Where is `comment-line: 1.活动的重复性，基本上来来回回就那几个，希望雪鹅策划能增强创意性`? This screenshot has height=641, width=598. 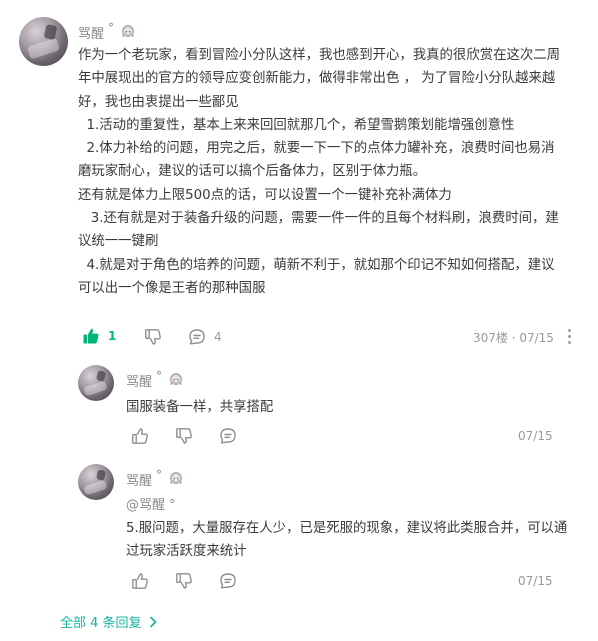
comment-line: 1.活动的重复性，基本上来来回回就那几个，希望雪鹅策划能增强创意性 is located at coordinates (296, 125).